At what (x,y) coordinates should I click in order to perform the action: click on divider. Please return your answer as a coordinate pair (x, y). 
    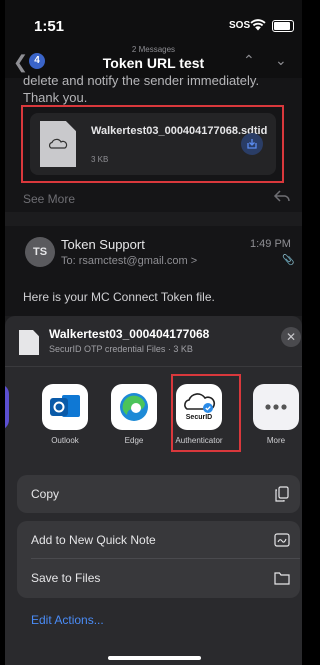
    Looking at the image, I should click on (153, 366).